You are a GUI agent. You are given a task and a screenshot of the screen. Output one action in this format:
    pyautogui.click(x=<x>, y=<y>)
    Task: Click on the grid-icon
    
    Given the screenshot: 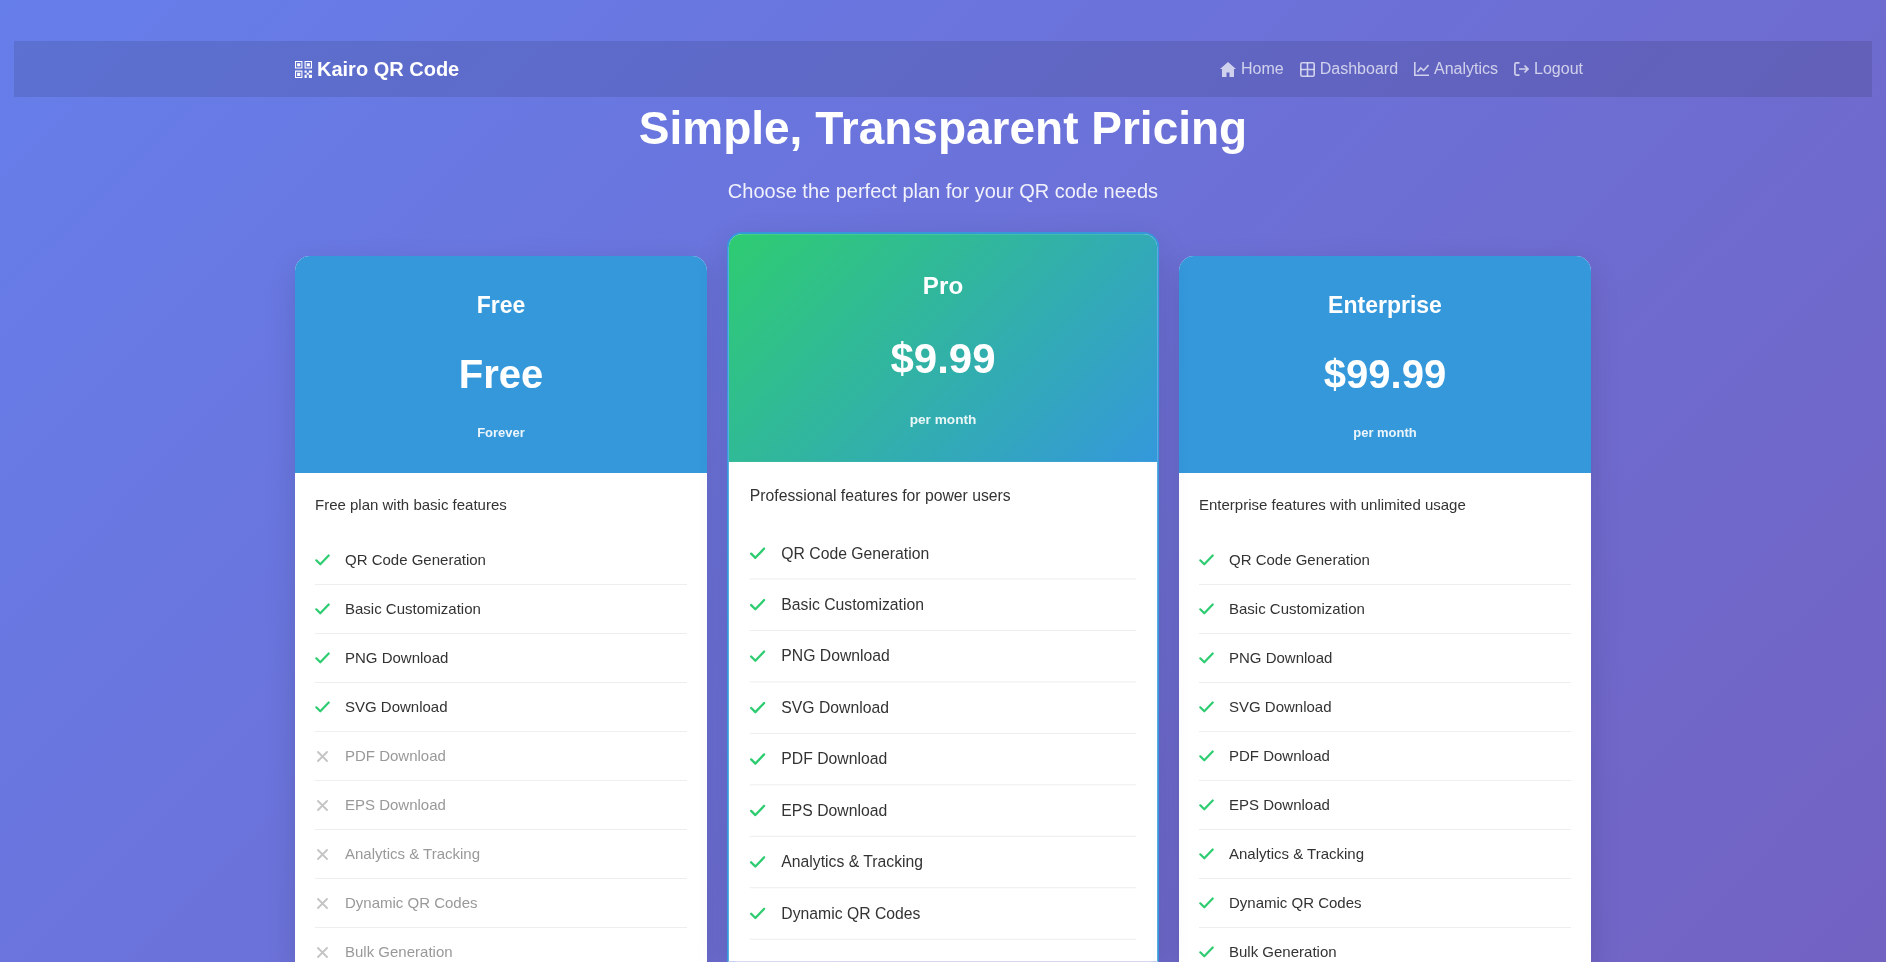 What is the action you would take?
    pyautogui.click(x=1307, y=69)
    